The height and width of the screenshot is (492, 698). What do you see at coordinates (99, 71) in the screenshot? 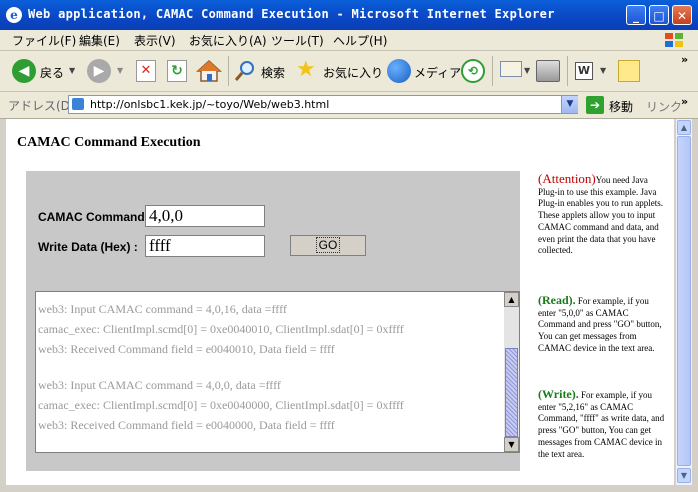
I see `forward-arrow-icon: ▶` at bounding box center [99, 71].